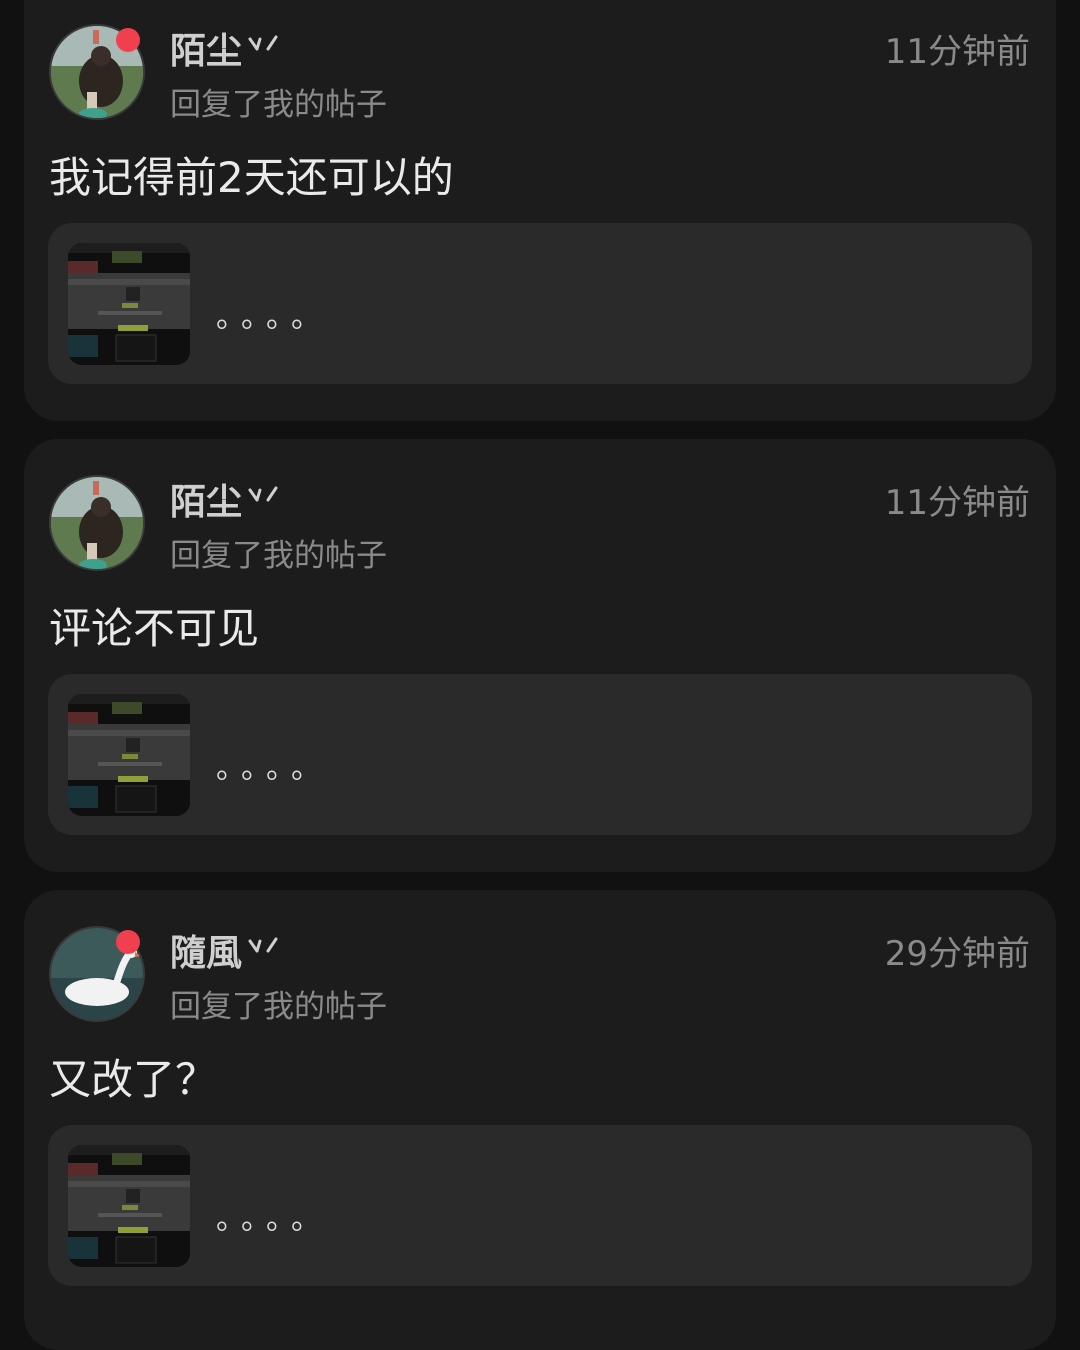  Describe the element at coordinates (133, 1080) in the screenshot. I see `reply-content: 又改了？` at that location.